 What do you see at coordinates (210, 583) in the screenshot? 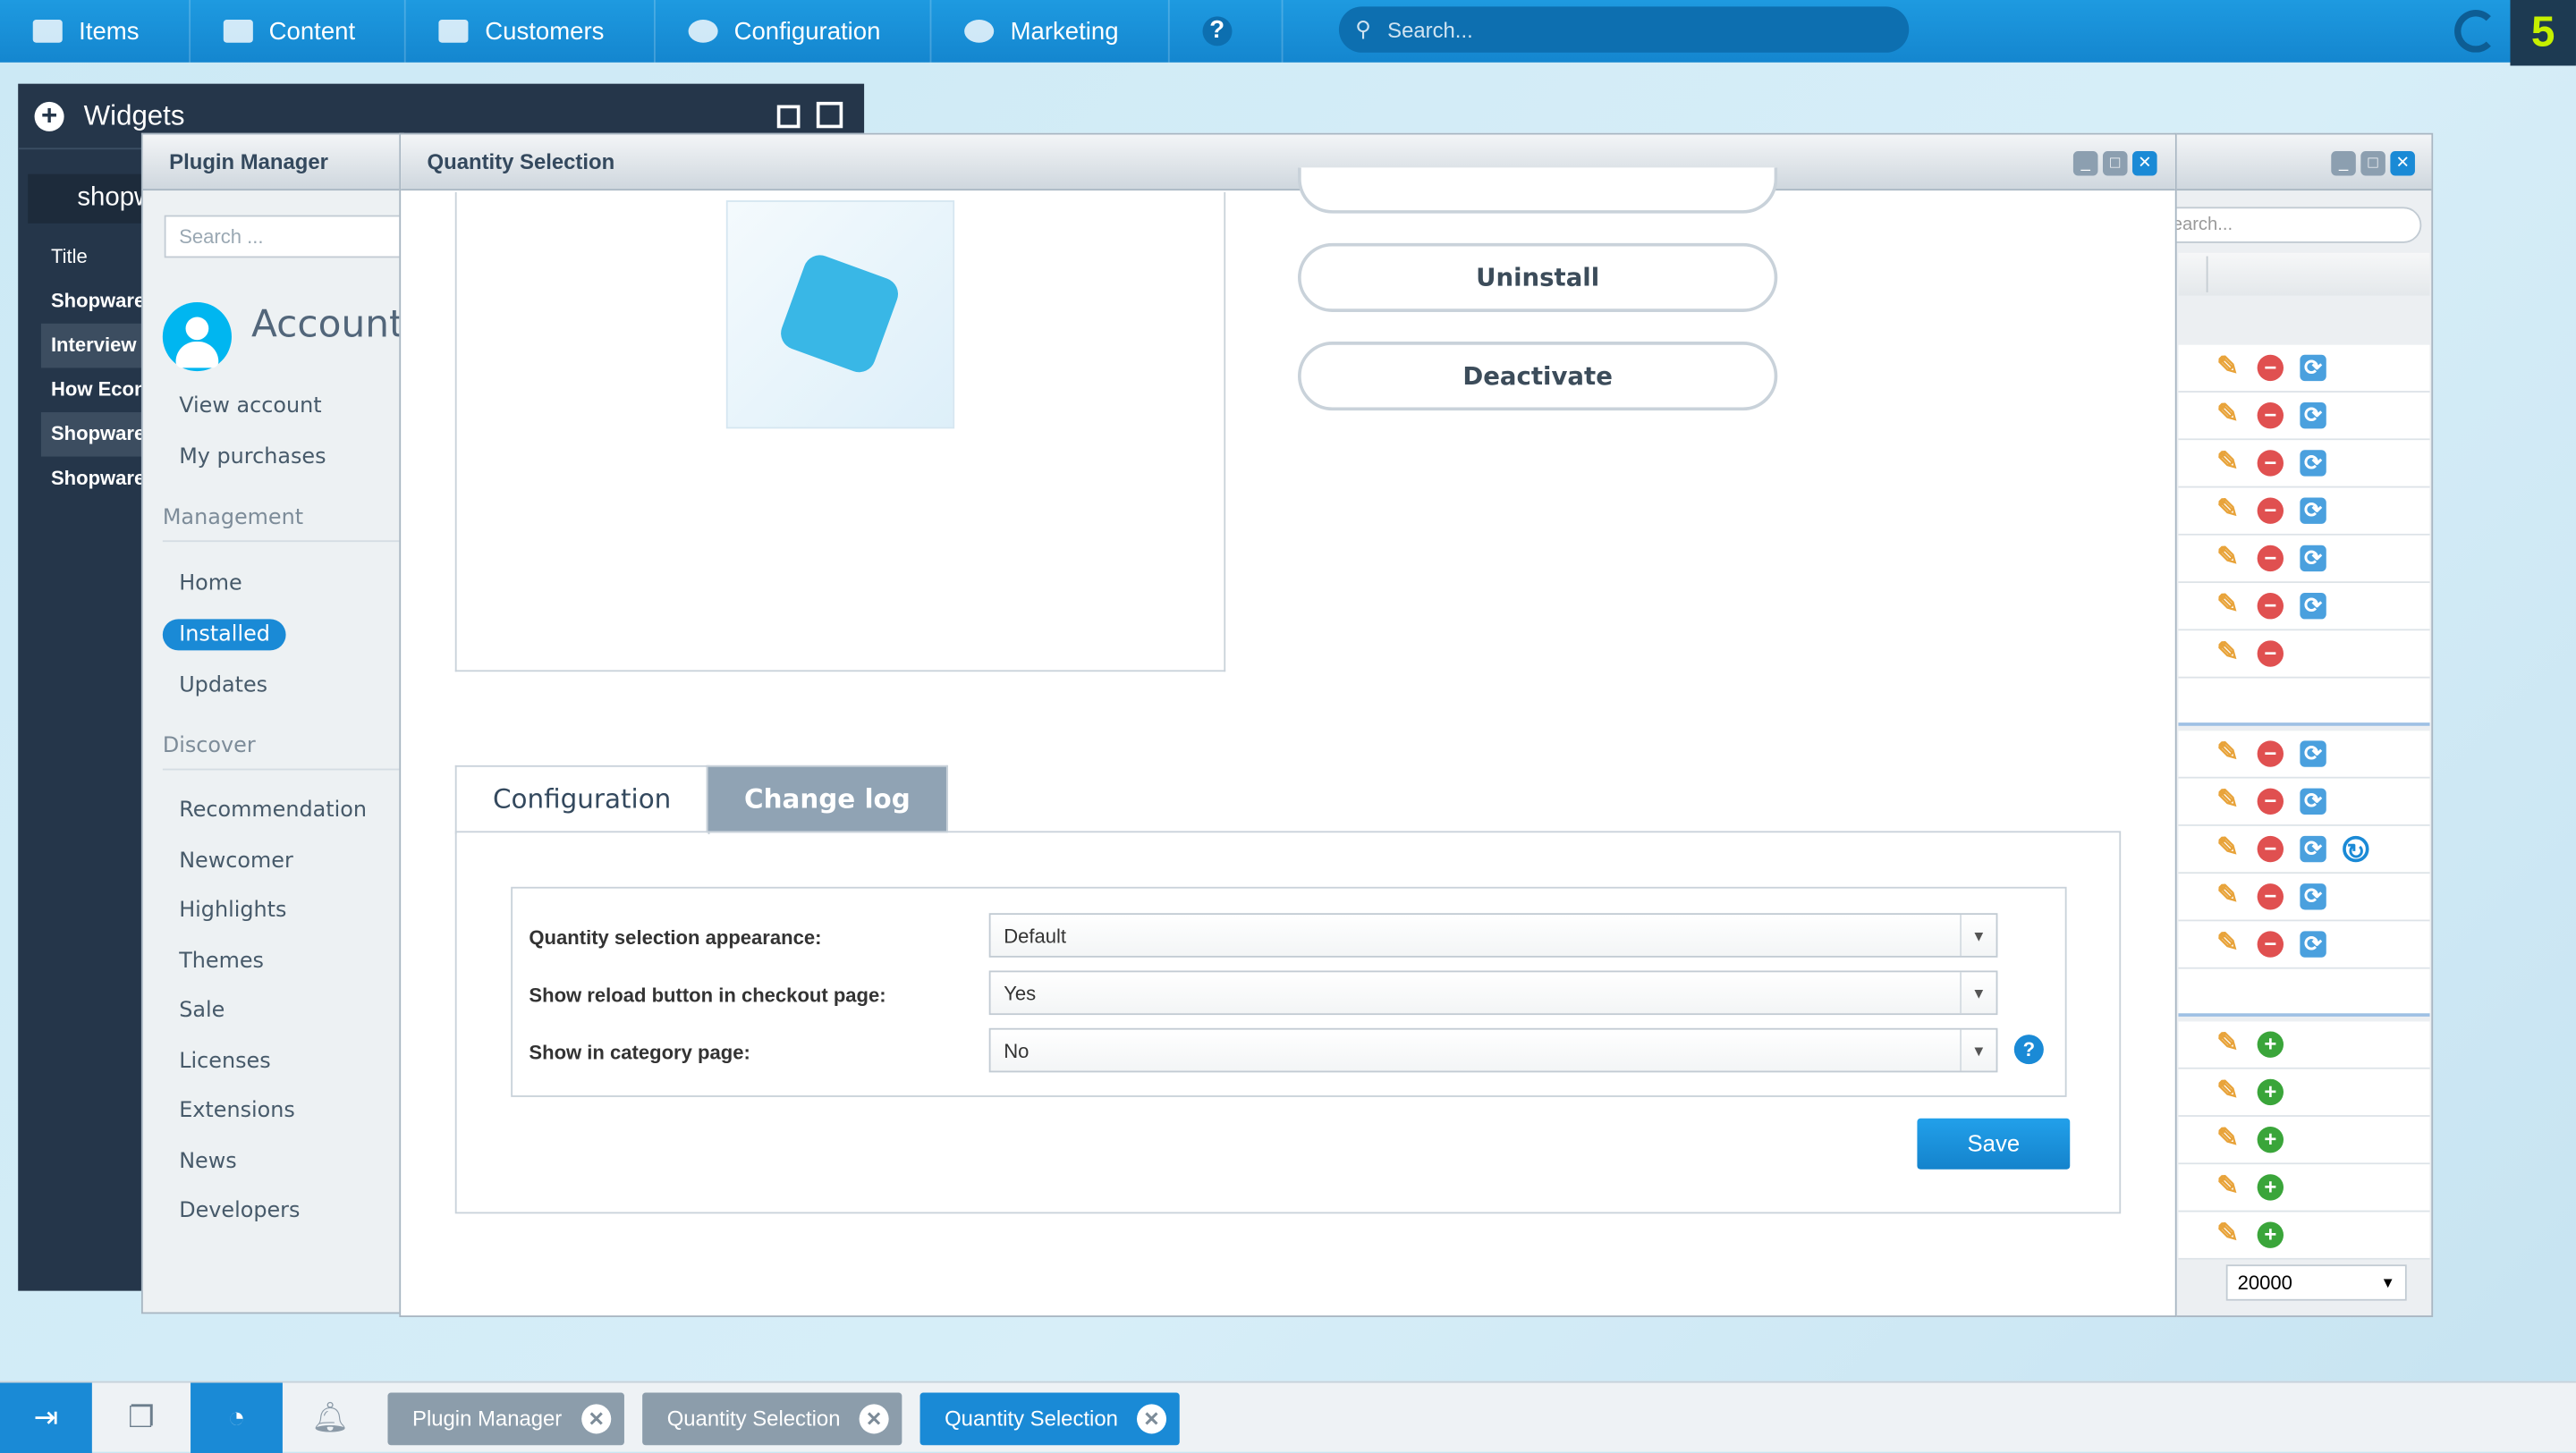
I see `sidebar-item-home: Home` at bounding box center [210, 583].